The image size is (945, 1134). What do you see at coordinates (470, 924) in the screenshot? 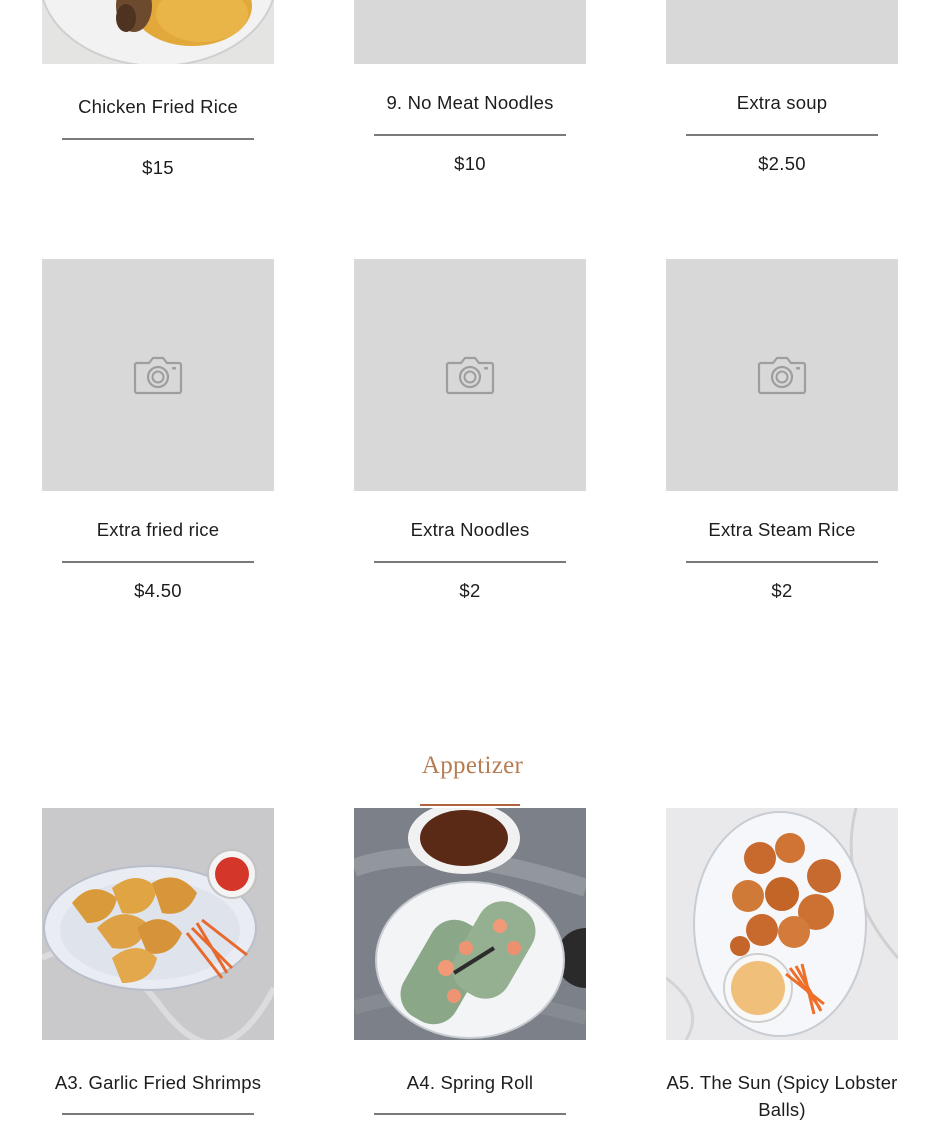
I see `spring-roll-photo` at bounding box center [470, 924].